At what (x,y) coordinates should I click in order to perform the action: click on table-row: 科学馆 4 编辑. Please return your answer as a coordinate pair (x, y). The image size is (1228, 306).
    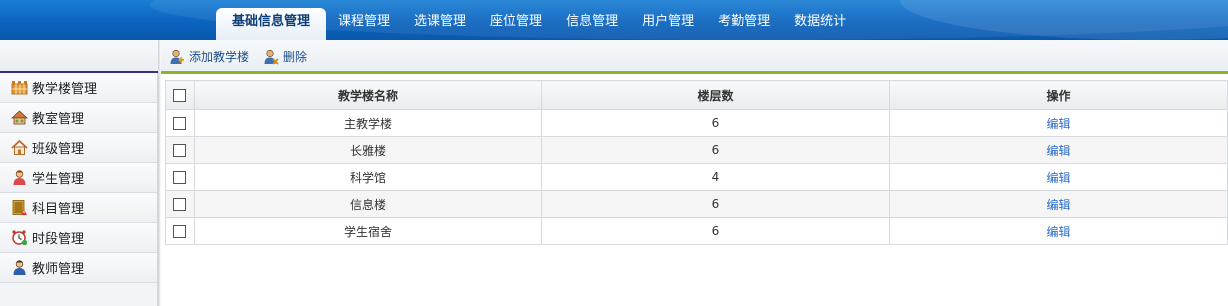
    Looking at the image, I should click on (696, 177).